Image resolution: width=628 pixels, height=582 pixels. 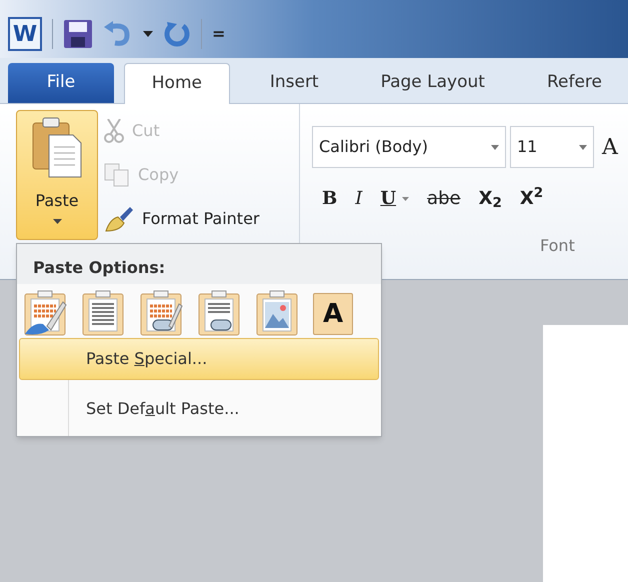 What do you see at coordinates (219, 313) in the screenshot?
I see `clipboard-chain-icon` at bounding box center [219, 313].